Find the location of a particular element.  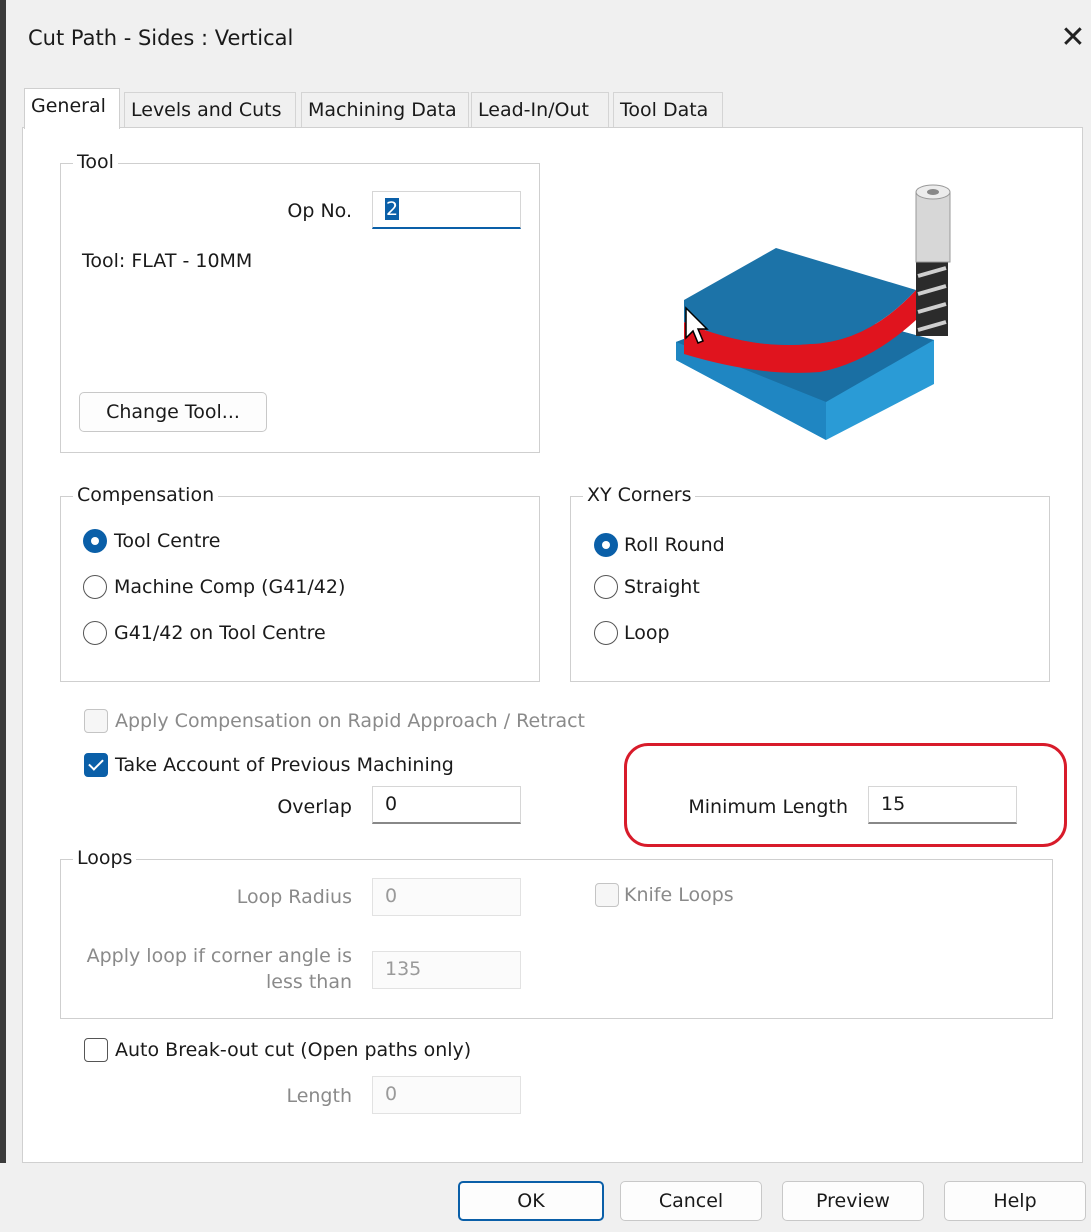

tab-levels-and-cuts: Levels and Cuts is located at coordinates (210, 110).